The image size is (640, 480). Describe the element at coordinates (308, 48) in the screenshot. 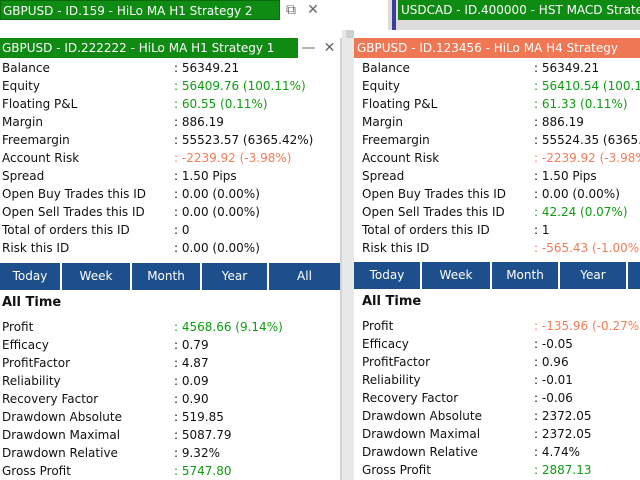

I see `minimize-icon: —` at that location.